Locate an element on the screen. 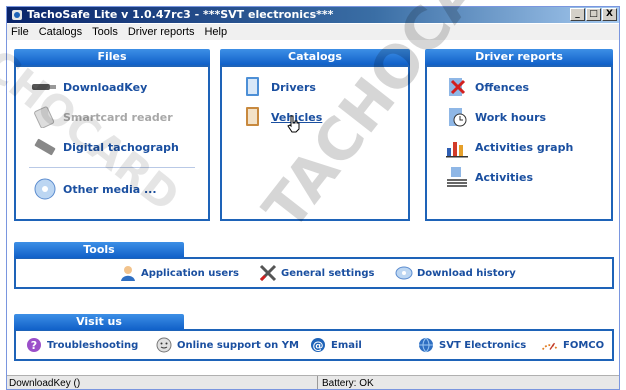  files-panel-header: Files is located at coordinates (112, 57).